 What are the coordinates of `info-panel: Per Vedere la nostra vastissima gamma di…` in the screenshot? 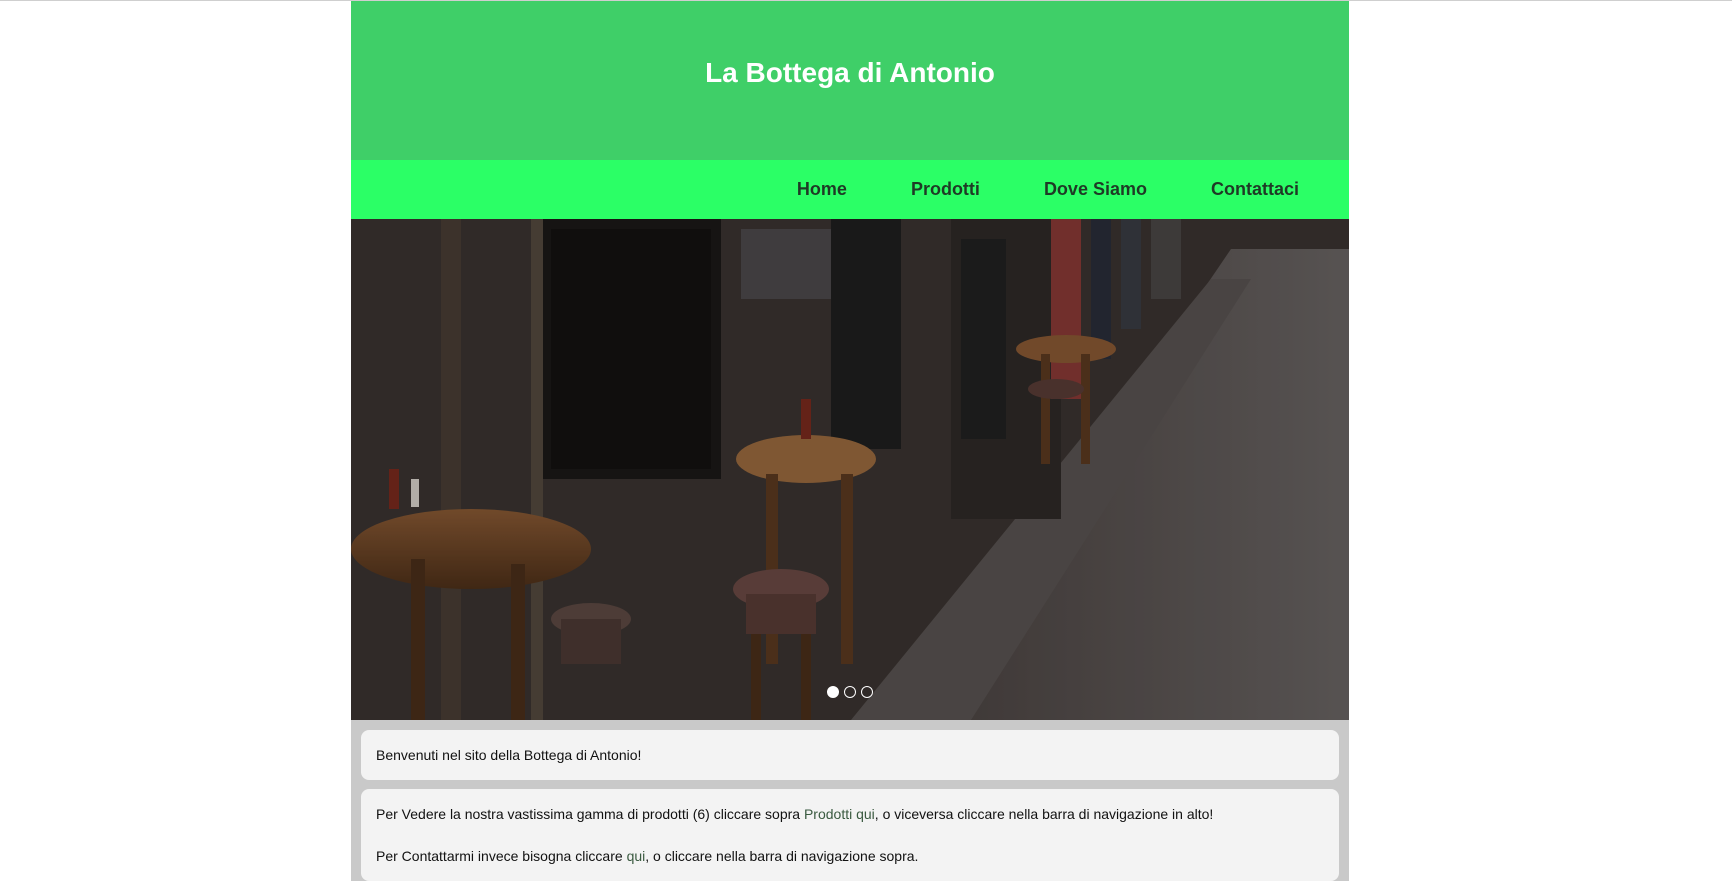 It's located at (850, 835).